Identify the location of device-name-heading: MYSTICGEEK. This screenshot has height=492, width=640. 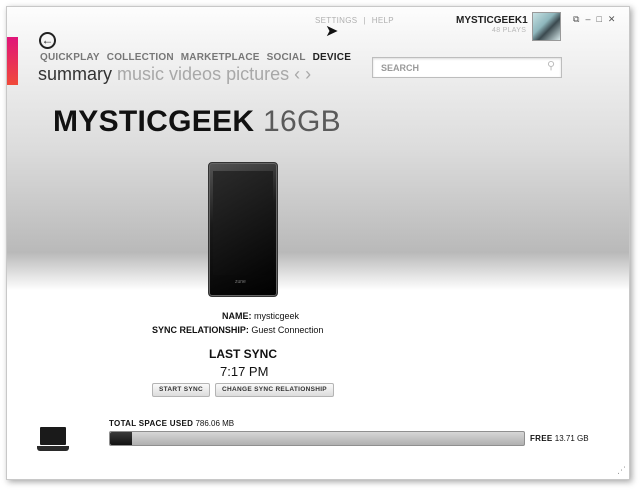
(154, 121).